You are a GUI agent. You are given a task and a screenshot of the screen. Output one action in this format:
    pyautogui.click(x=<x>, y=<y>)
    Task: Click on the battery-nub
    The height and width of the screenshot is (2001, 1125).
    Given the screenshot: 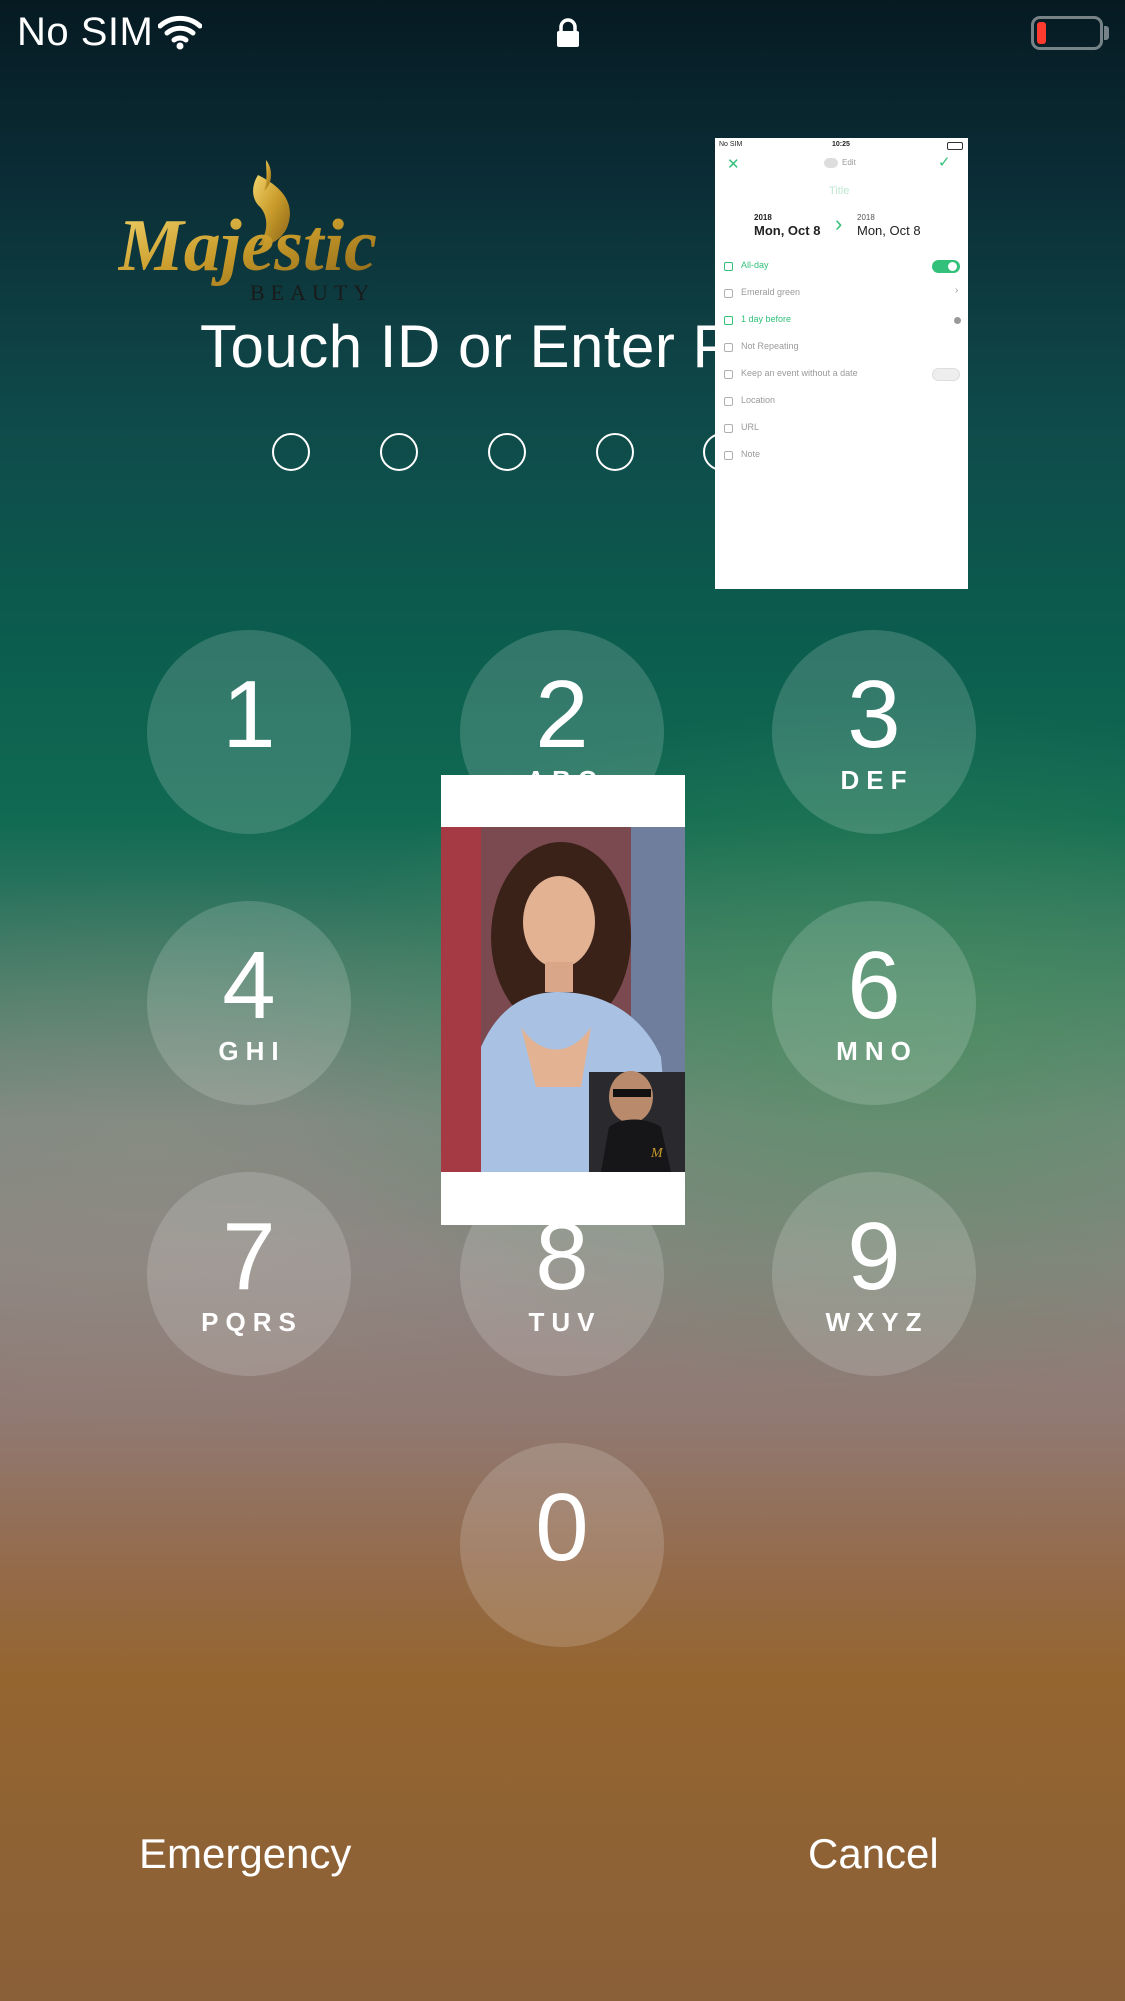 What is the action you would take?
    pyautogui.click(x=1106, y=33)
    